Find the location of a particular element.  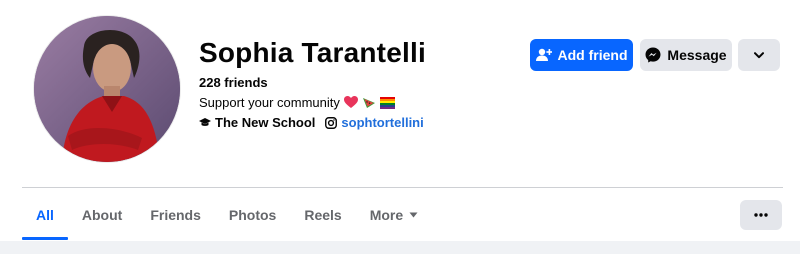

feed-background is located at coordinates (400, 247).